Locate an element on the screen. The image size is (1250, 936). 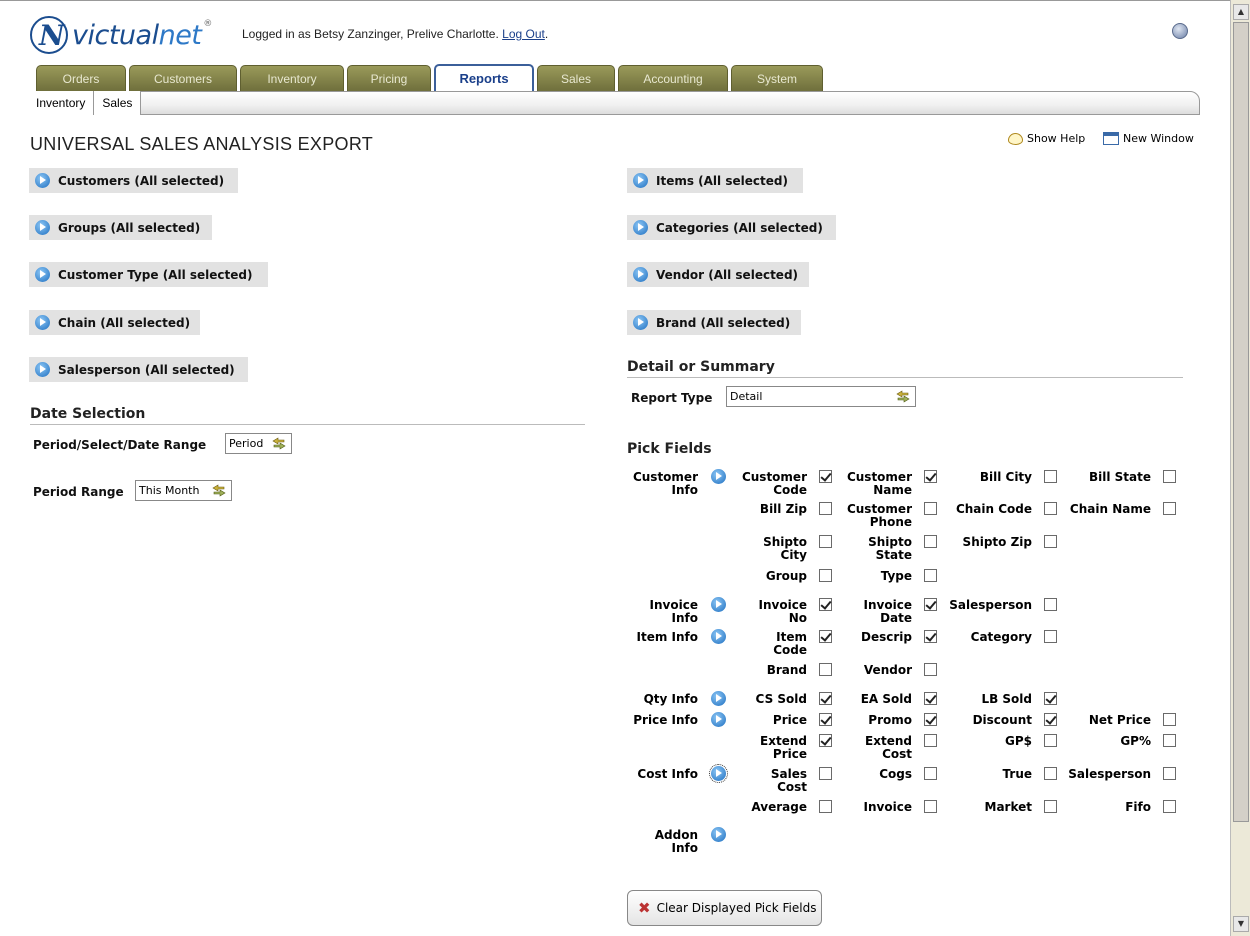
field-label-average: Average is located at coordinates (779, 807).